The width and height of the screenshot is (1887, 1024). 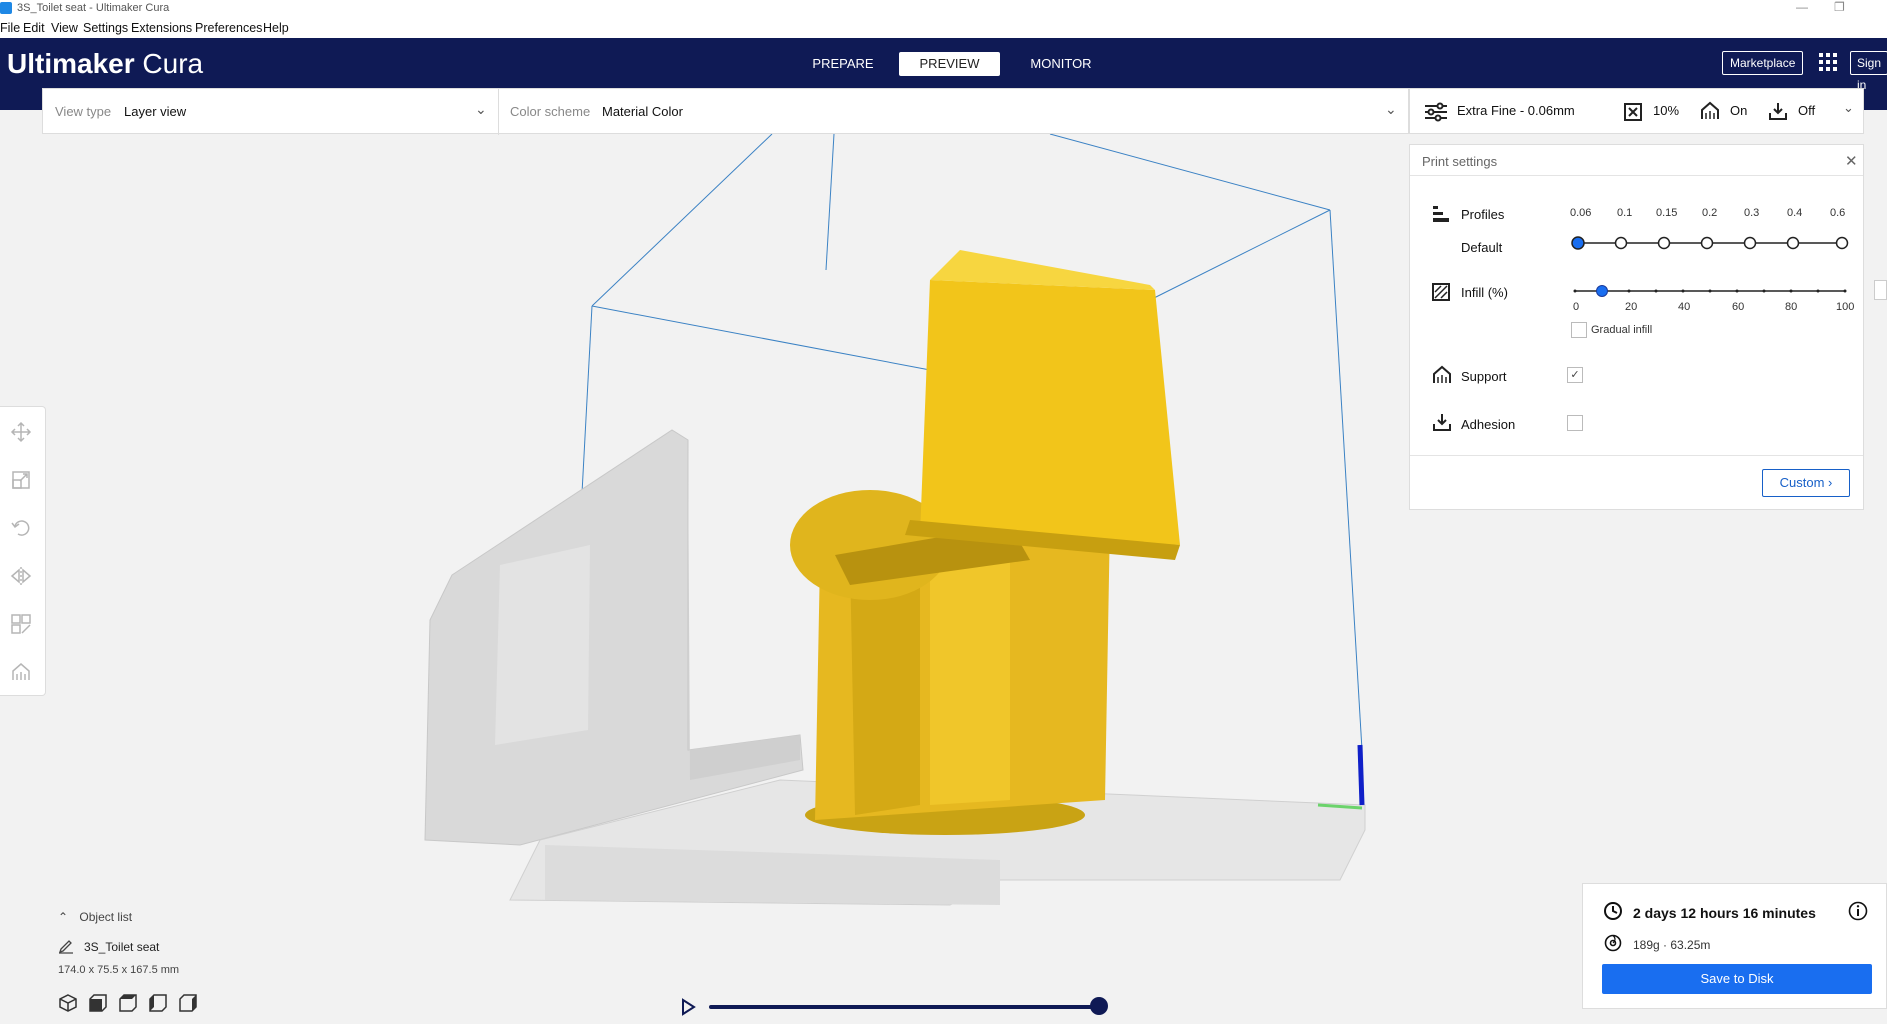 What do you see at coordinates (68, 1003) in the screenshot?
I see `3d-view-icon` at bounding box center [68, 1003].